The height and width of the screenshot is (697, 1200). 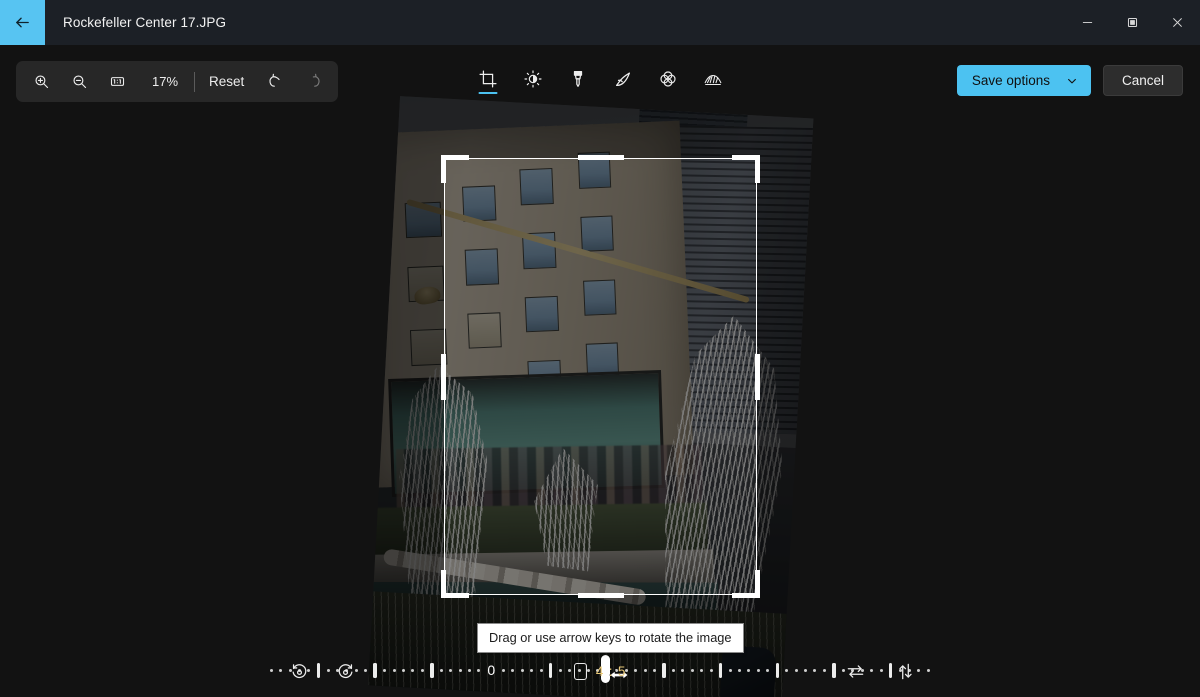 I want to click on crop-handle-left, so click(x=443, y=376).